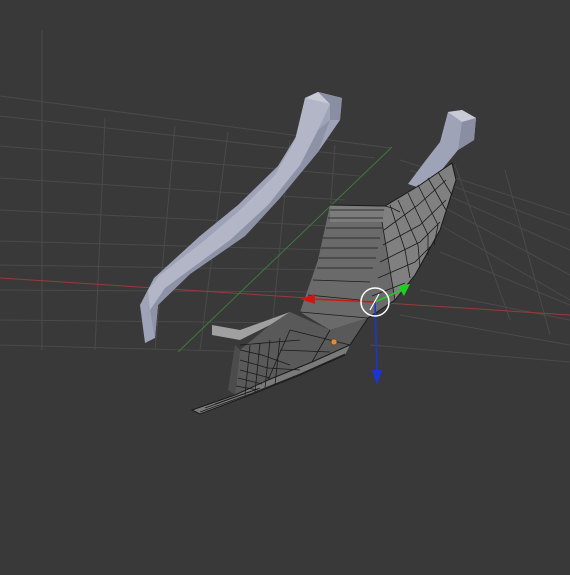 The height and width of the screenshot is (575, 570). I want to click on x-axis-line, so click(285, 296).